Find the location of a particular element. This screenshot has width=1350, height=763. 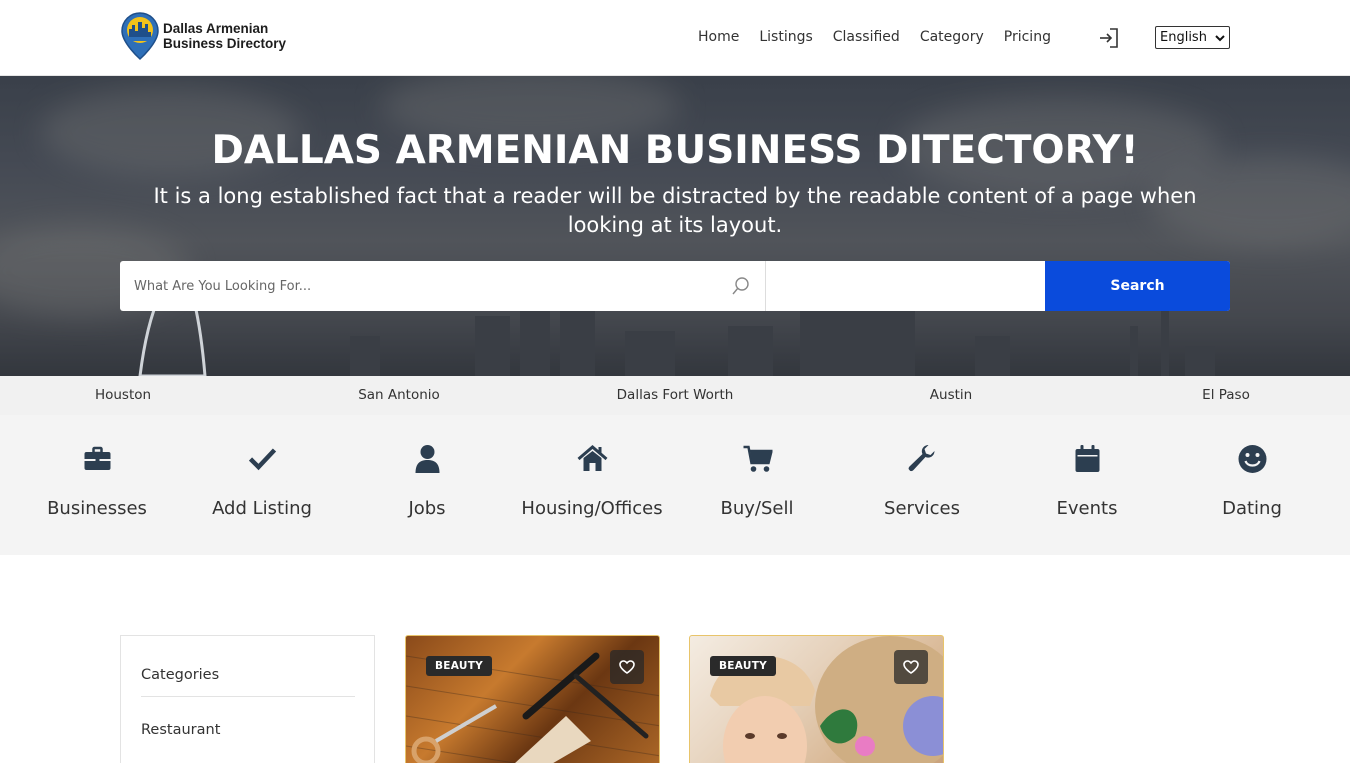

language-select: English is located at coordinates (1192, 37).